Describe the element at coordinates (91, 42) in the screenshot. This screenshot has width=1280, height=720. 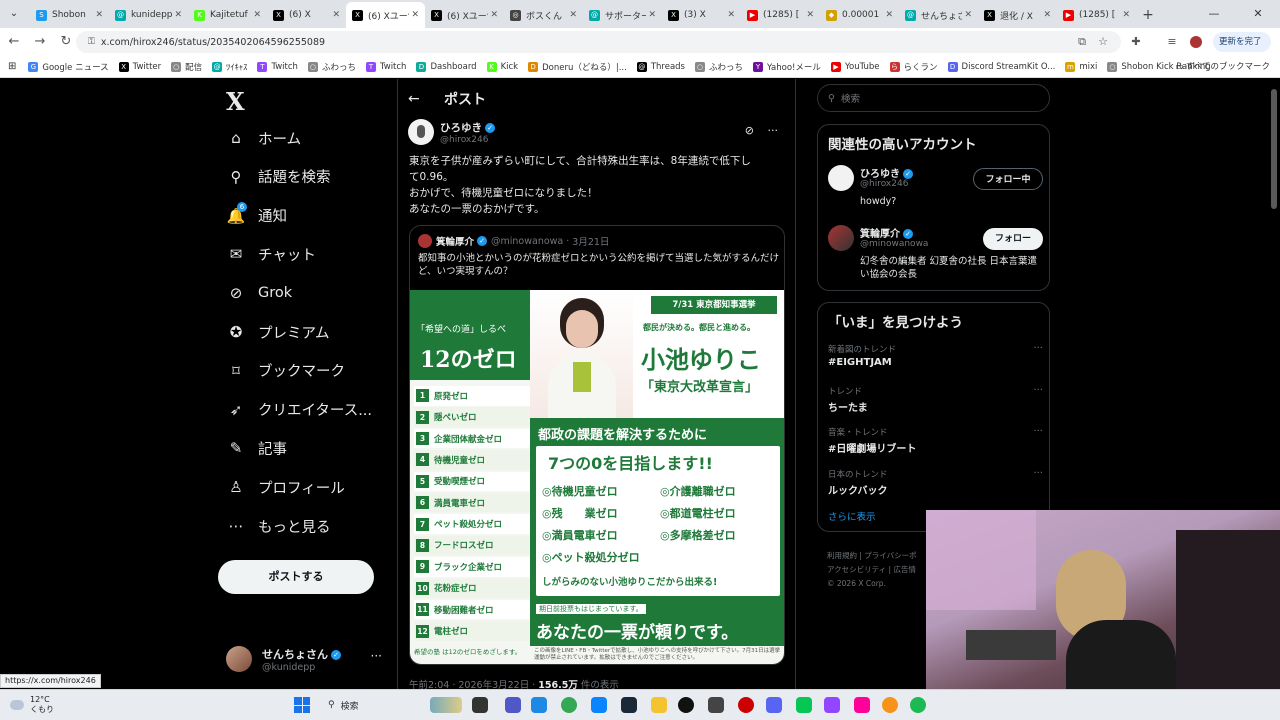
I see `site-info-icon: ⚿` at that location.